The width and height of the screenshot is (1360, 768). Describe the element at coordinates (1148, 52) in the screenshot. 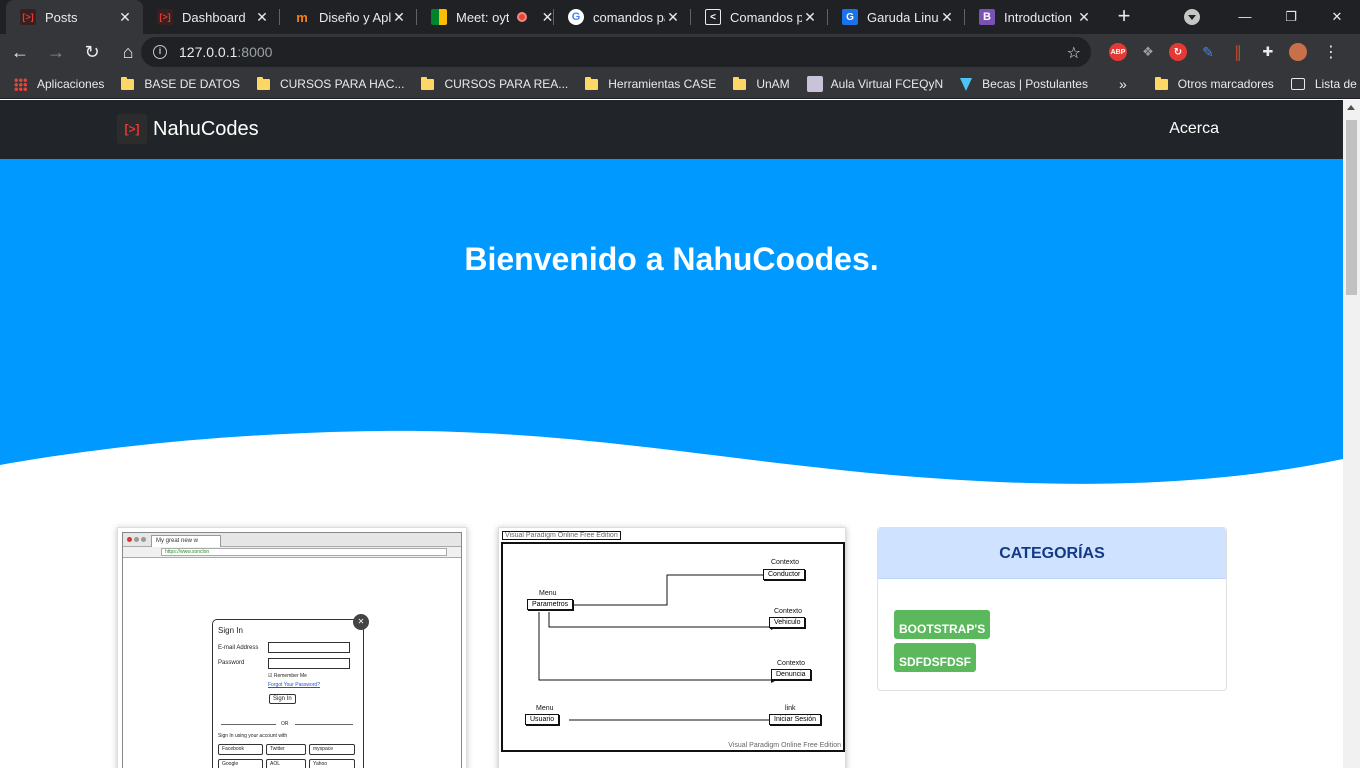

I see `dropbox-icon: ❖` at that location.